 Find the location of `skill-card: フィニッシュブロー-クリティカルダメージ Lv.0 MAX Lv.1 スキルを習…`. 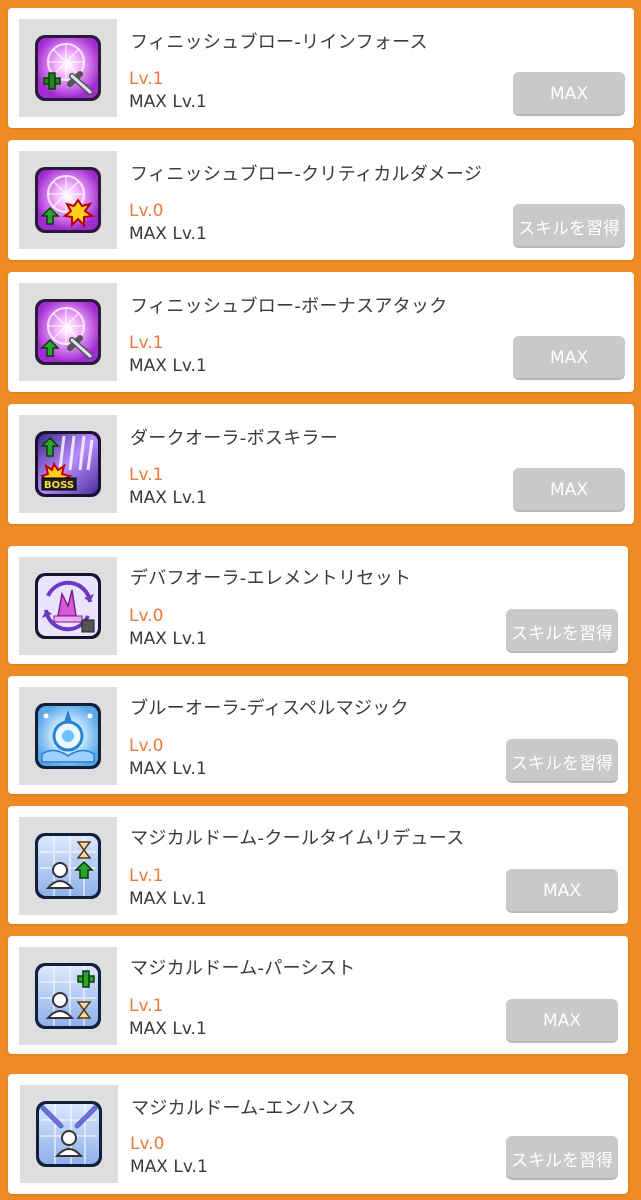

skill-card: フィニッシュブロー-クリティカルダメージ Lv.0 MAX Lv.1 スキルを習… is located at coordinates (321, 200).